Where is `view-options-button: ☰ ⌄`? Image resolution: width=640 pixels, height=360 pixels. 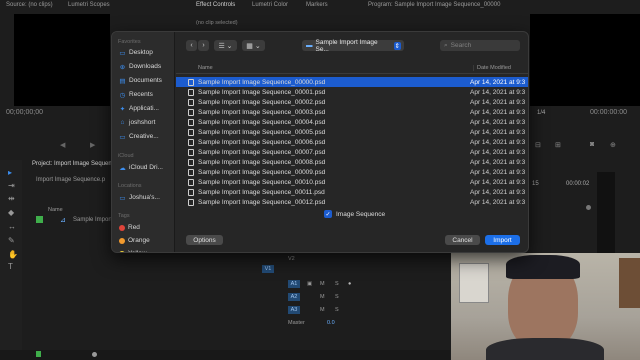
view-options-button: ☰ ⌄ is located at coordinates (225, 45).